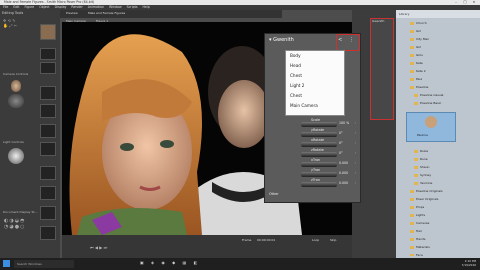 Image resolution: width=480 pixels, height=270 pixels. I want to click on figure-thumbnail, so click(48, 32).